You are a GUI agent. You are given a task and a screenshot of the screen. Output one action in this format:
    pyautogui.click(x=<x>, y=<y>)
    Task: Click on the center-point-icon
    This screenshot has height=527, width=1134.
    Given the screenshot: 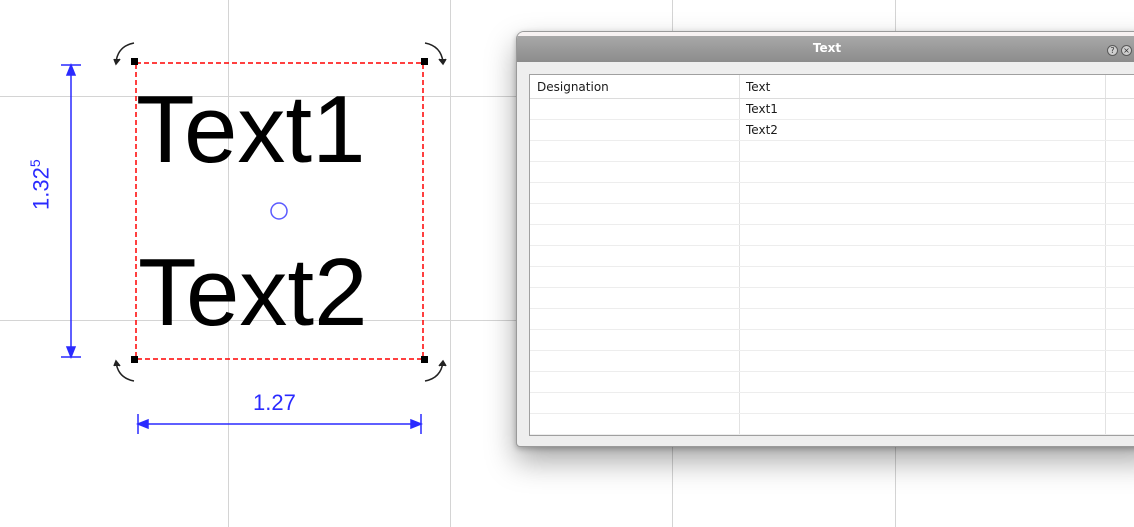 What is the action you would take?
    pyautogui.click(x=279, y=211)
    